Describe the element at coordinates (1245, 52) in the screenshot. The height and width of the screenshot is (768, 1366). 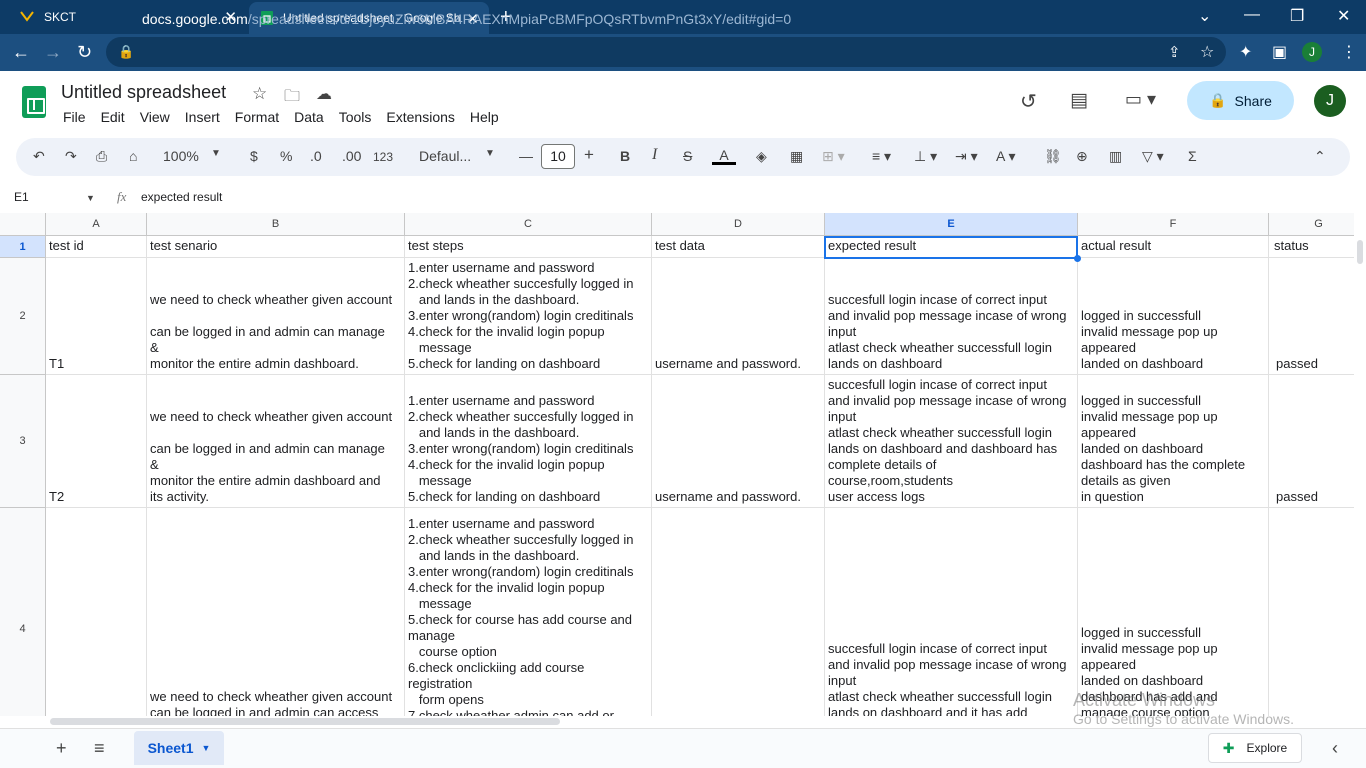
I see `extensions-icon: ✦` at that location.